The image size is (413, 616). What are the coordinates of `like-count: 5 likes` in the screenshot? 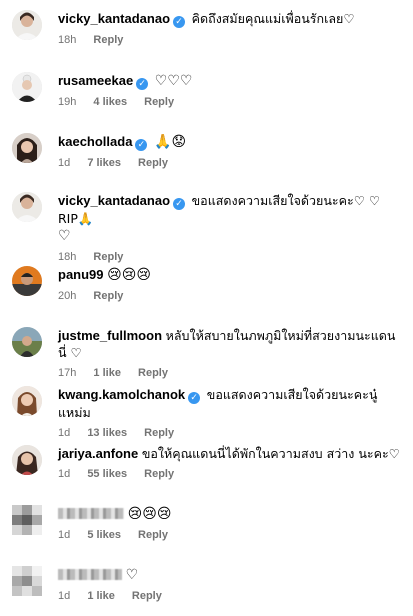 It's located at (104, 535).